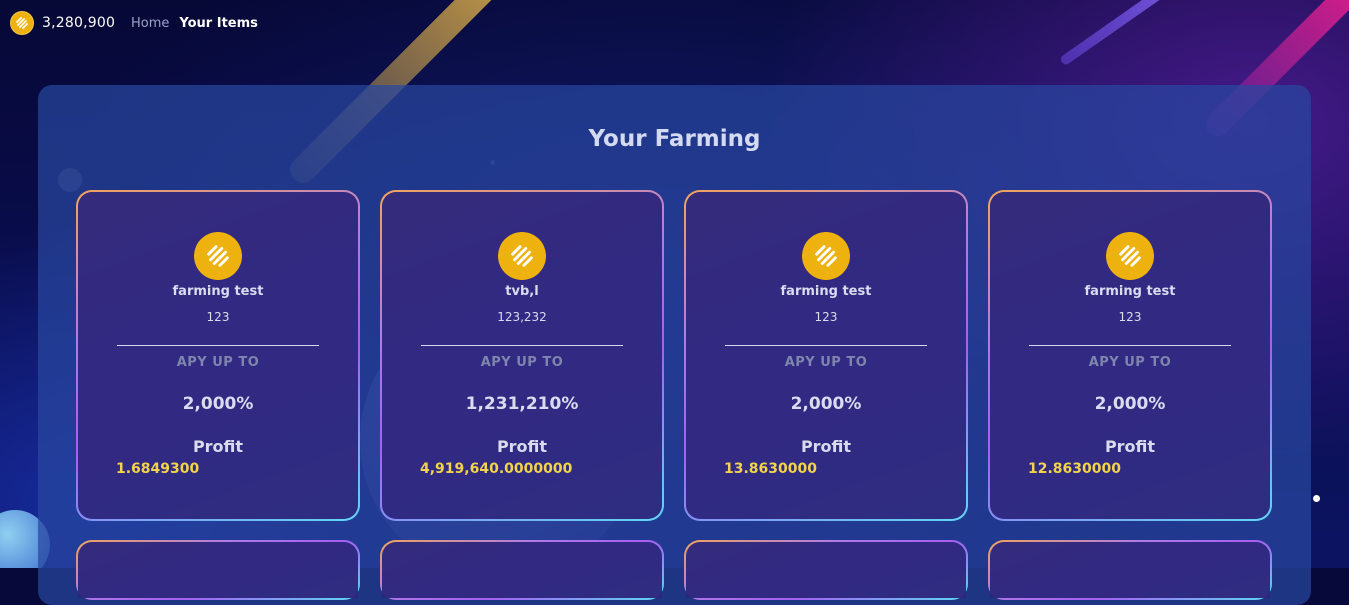 This screenshot has height=605, width=1349. Describe the element at coordinates (158, 469) in the screenshot. I see `profit-value: 1.6849300` at that location.